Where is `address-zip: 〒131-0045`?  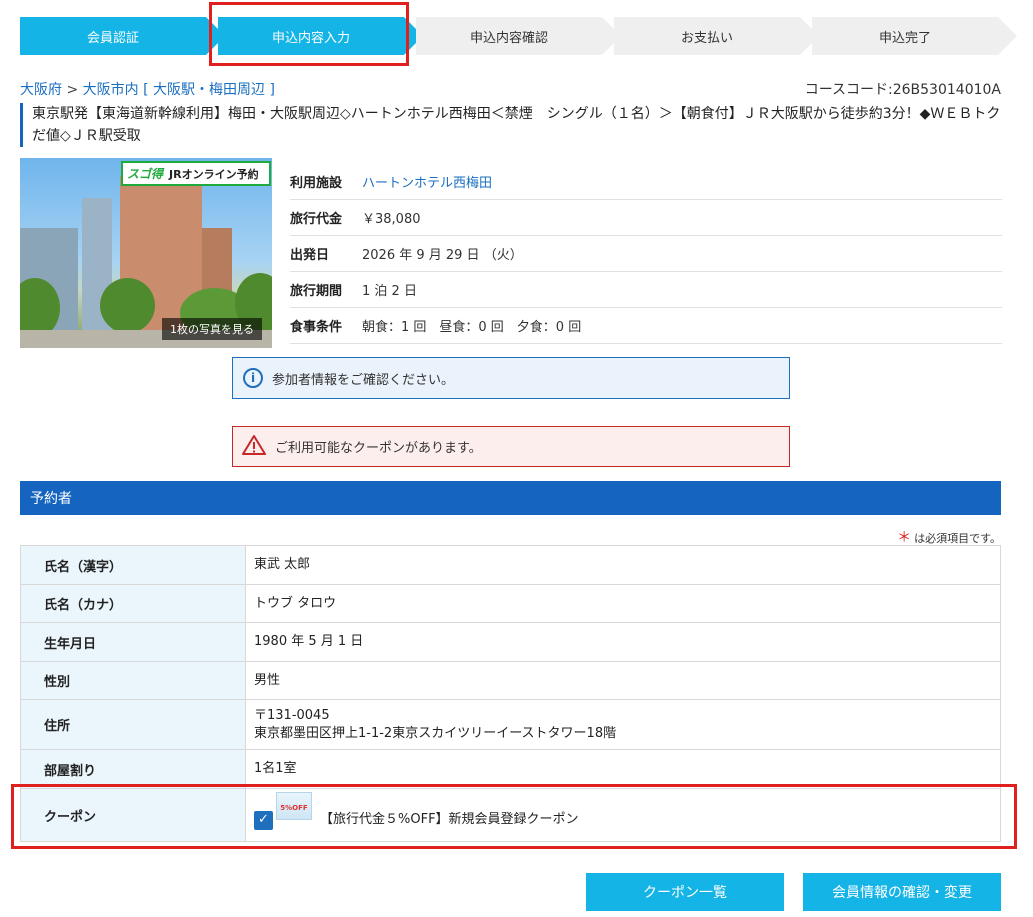 address-zip: 〒131-0045 is located at coordinates (292, 715).